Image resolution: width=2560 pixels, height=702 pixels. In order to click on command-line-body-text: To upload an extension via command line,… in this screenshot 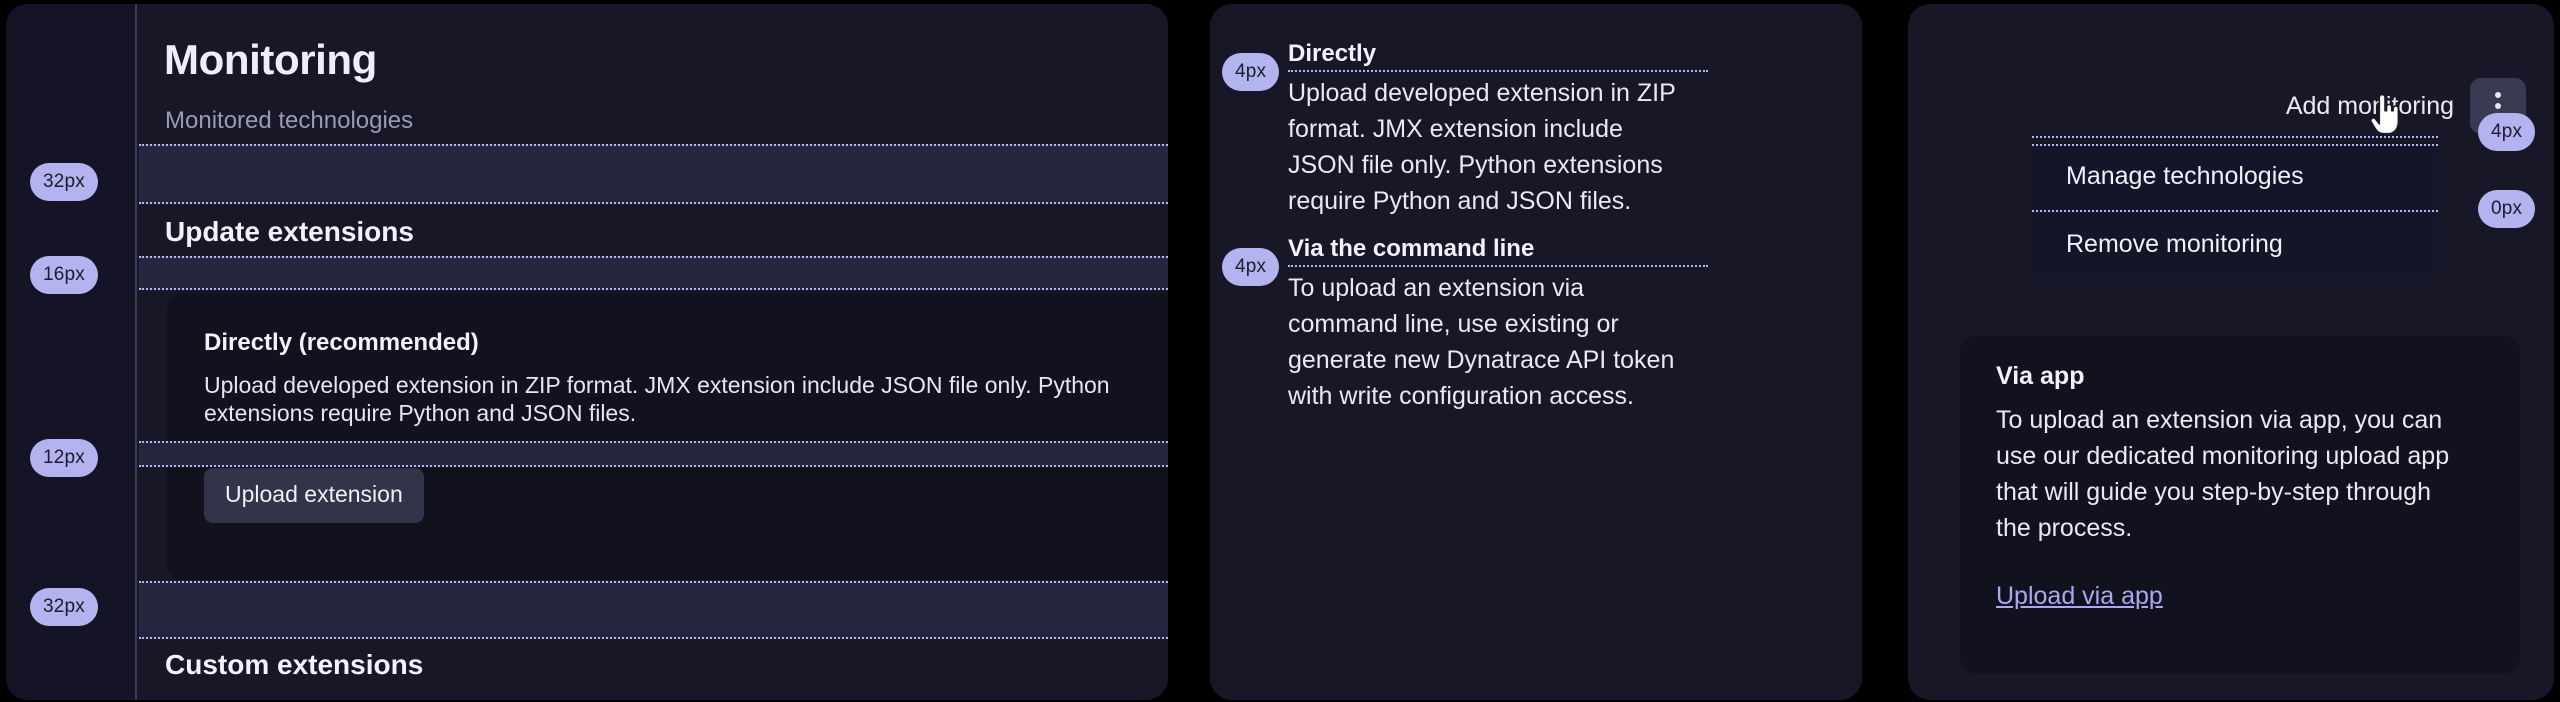, I will do `click(1481, 342)`.